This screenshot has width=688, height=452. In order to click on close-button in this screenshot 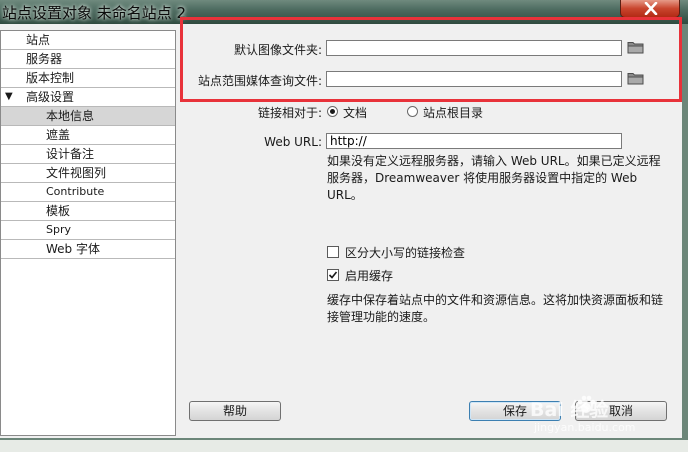, I will do `click(650, 9)`.